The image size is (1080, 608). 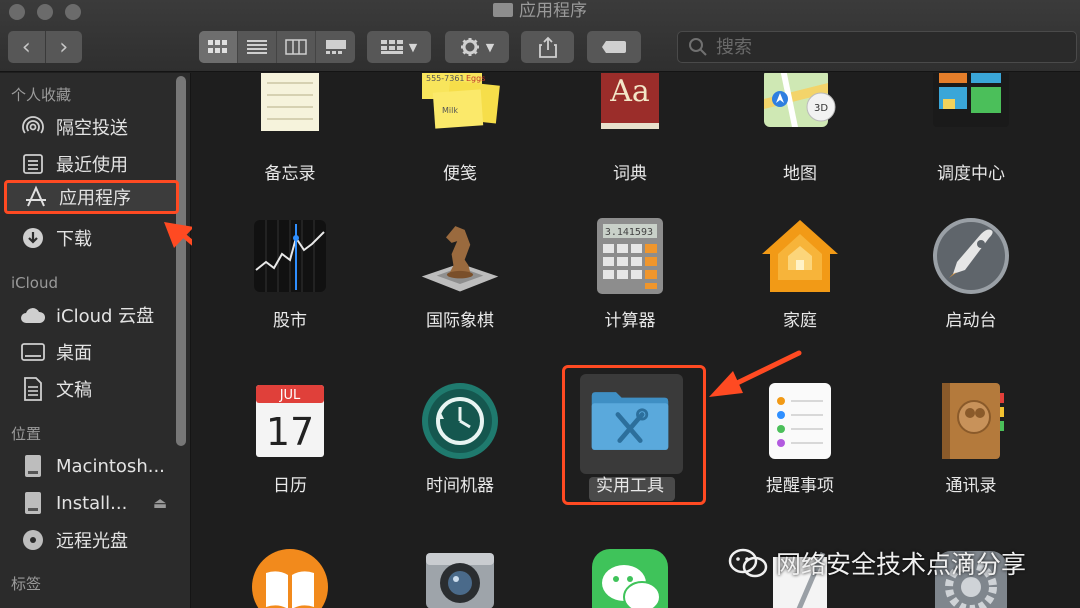 I want to click on app-label: 股市, so click(x=290, y=321).